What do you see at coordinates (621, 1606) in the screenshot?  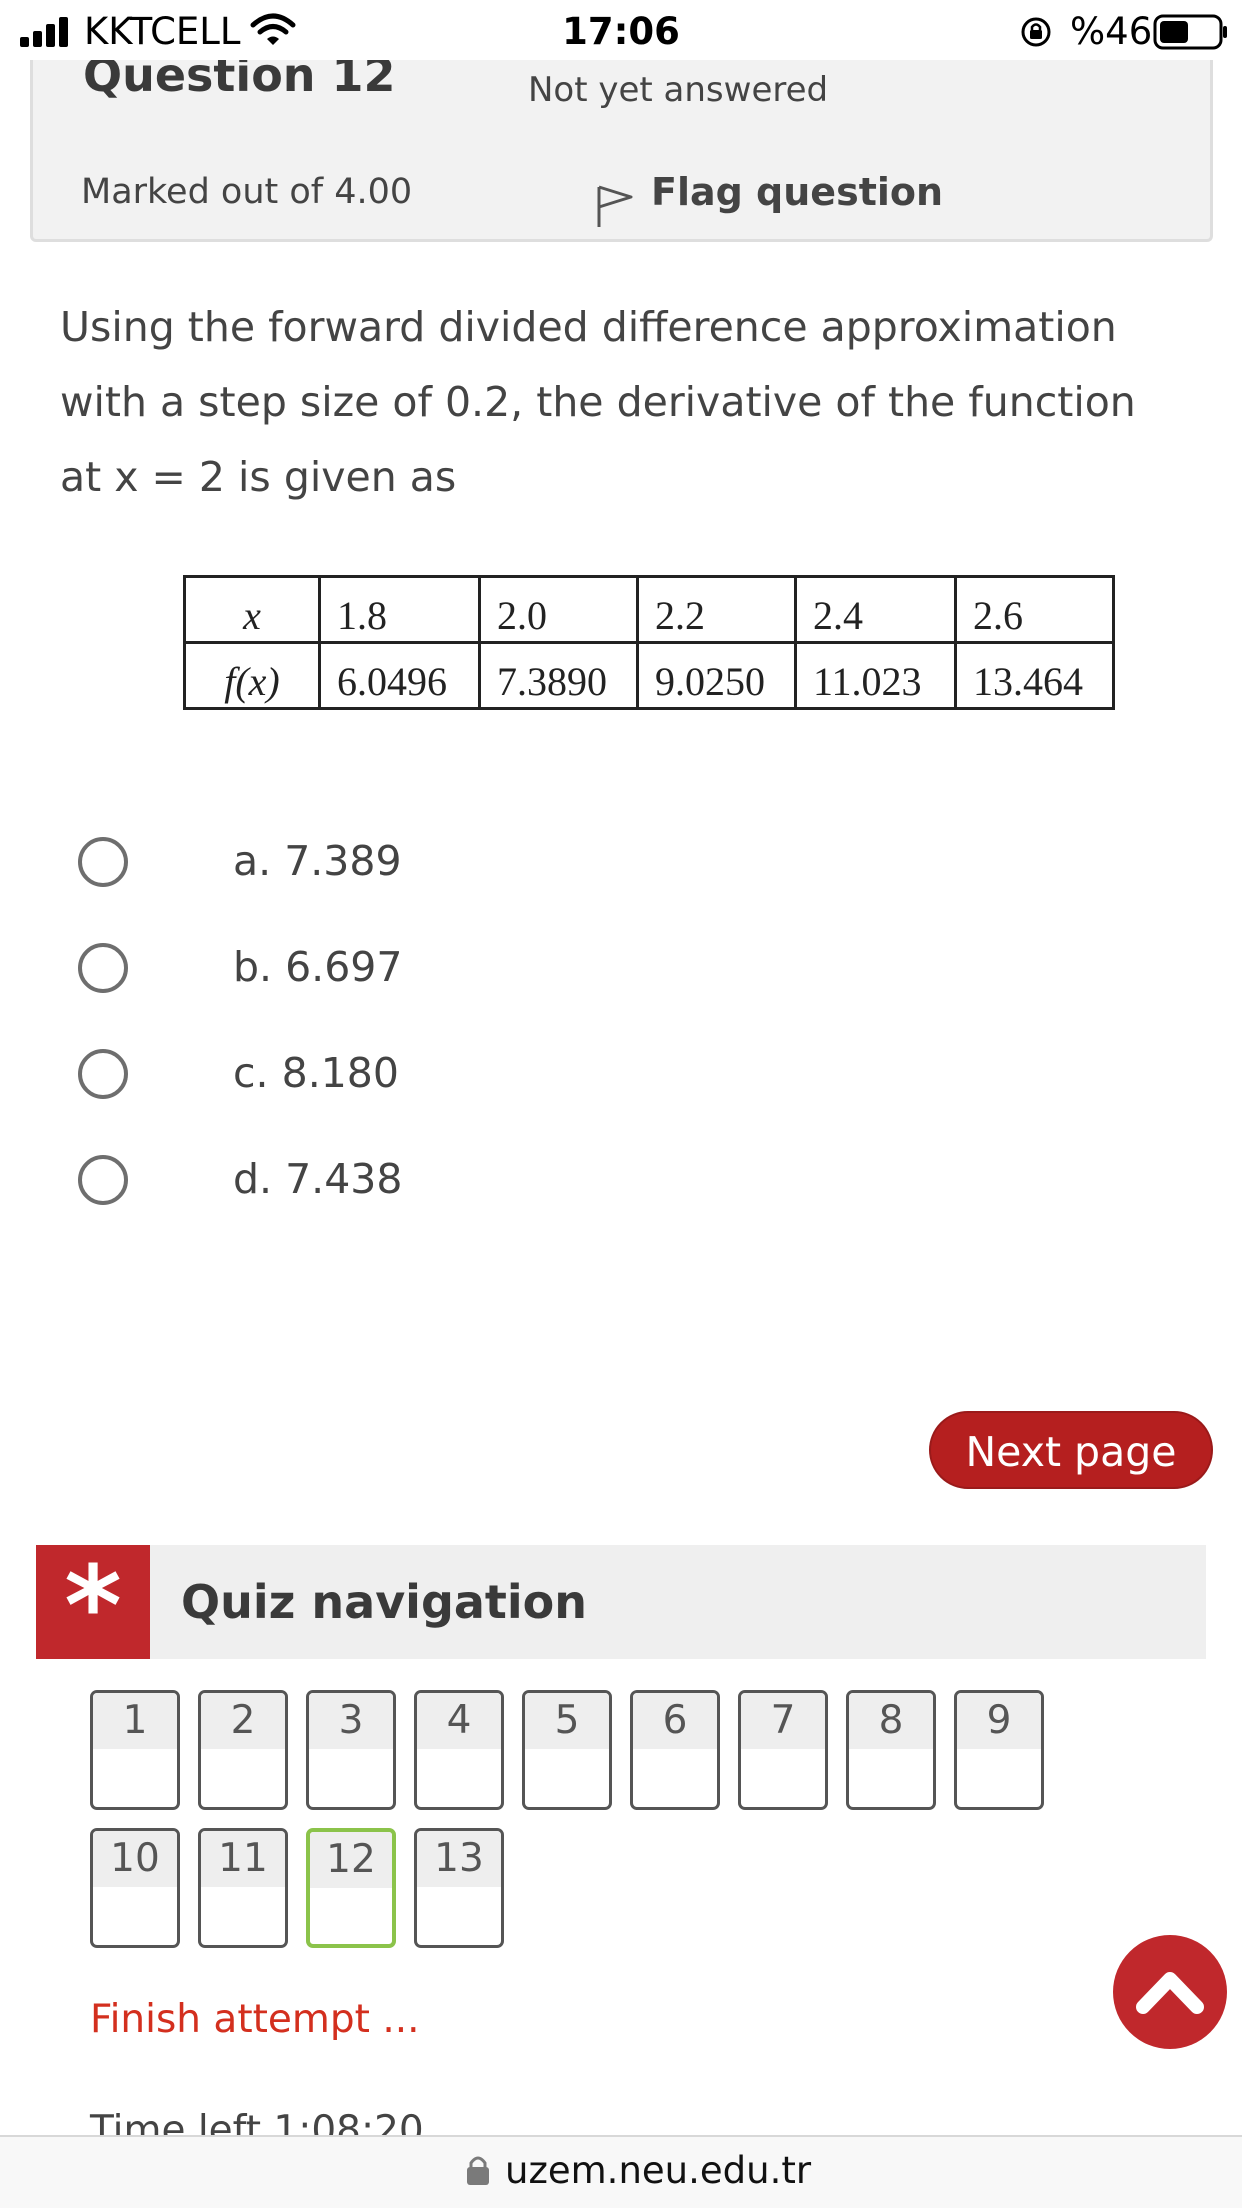 I see `quiz-navigation-header: * Quiz navigation` at bounding box center [621, 1606].